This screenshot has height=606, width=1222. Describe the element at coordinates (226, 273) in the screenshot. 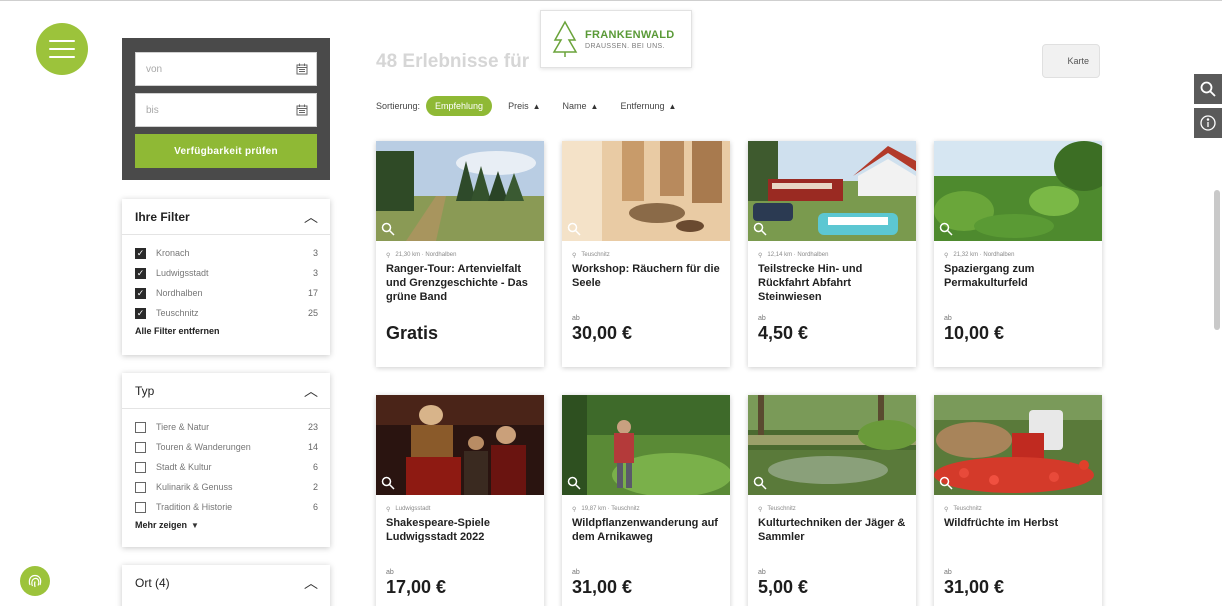

I see `filter-row-ludwigsstadt: ✓ Ludwigsstadt 3` at that location.